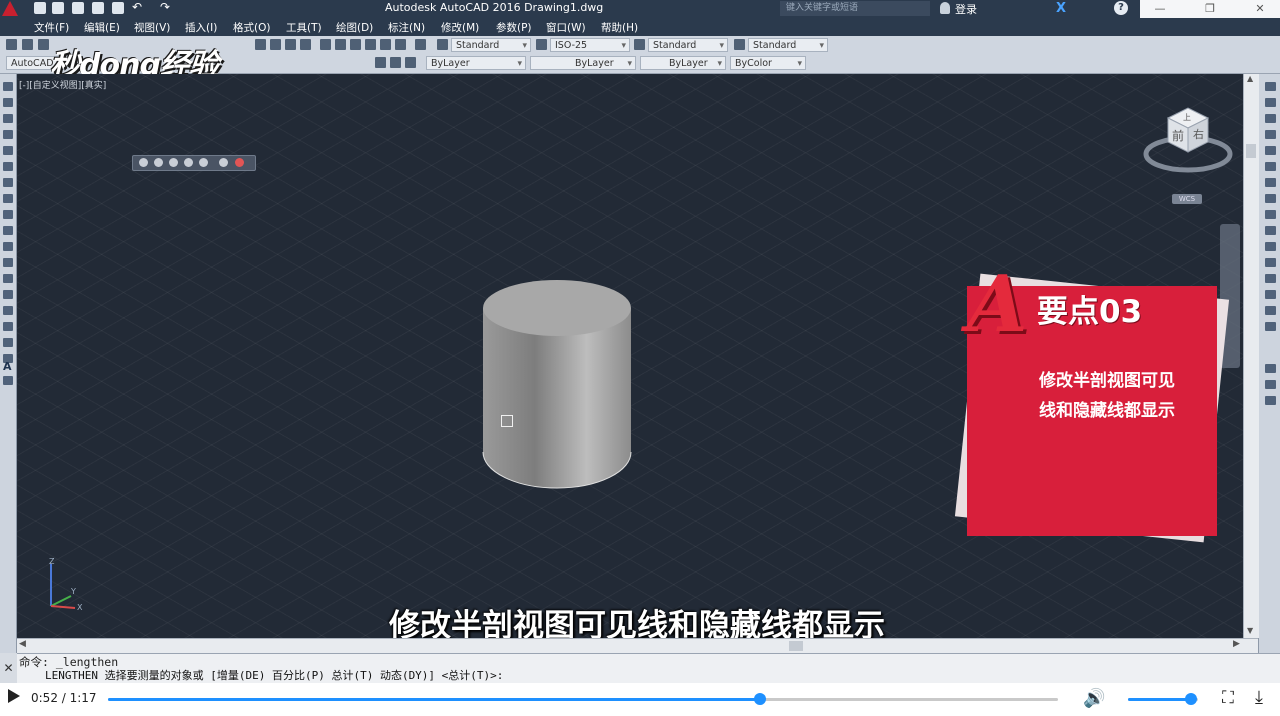  Describe the element at coordinates (98, 8) in the screenshot. I see `save-as-icon` at that location.